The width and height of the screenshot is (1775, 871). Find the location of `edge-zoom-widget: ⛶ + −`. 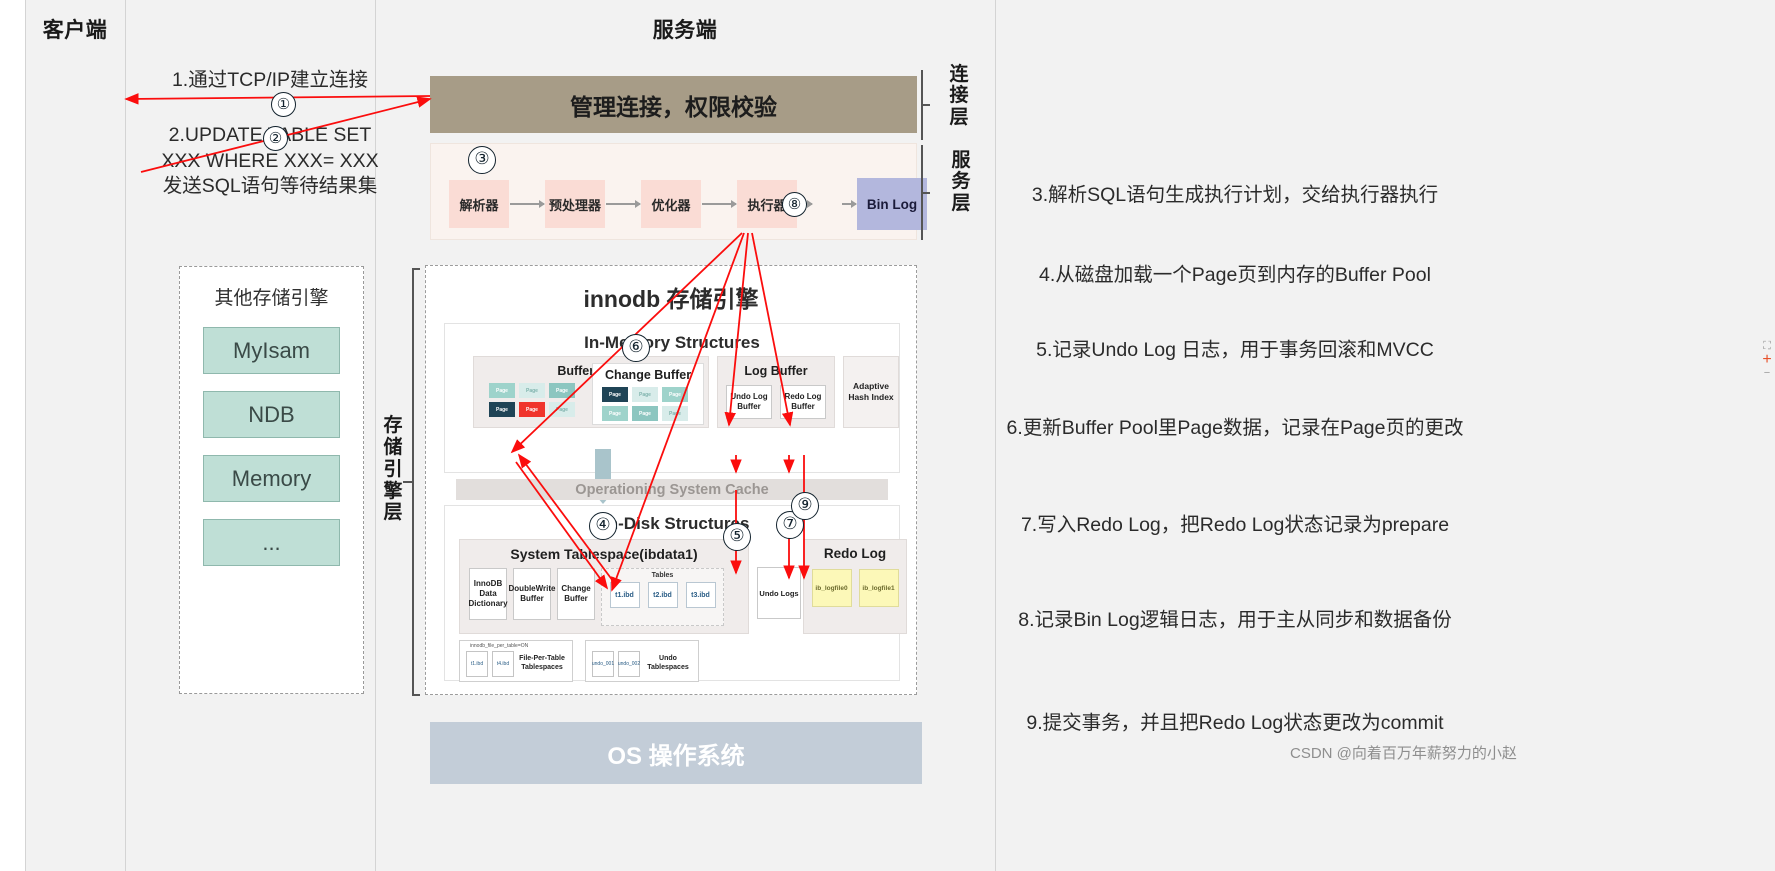

edge-zoom-widget: ⛶ + − is located at coordinates (1767, 359).